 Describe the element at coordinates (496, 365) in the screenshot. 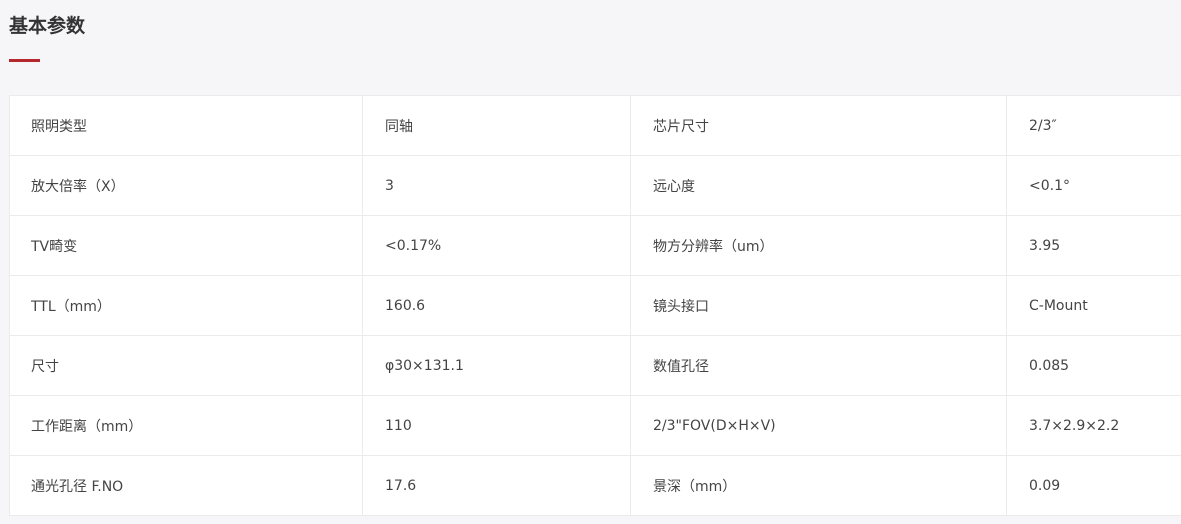

I see `param-value: φ30×131.1` at that location.